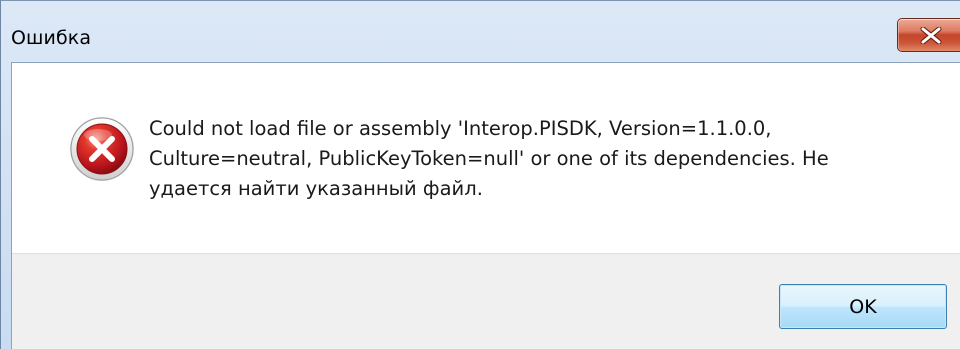  I want to click on error-icon, so click(102, 149).